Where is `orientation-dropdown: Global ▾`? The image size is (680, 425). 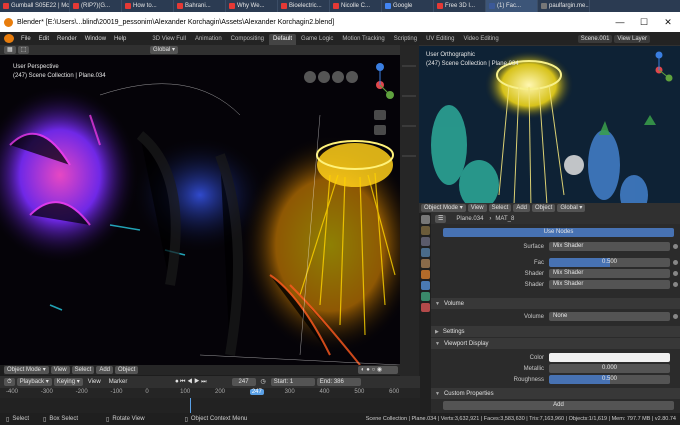 orientation-dropdown: Global ▾ is located at coordinates (163, 50).